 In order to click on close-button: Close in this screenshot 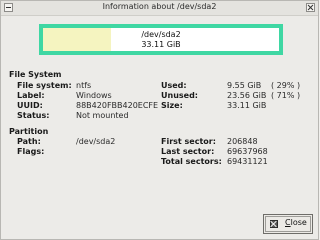, I will do `click(288, 224)`.